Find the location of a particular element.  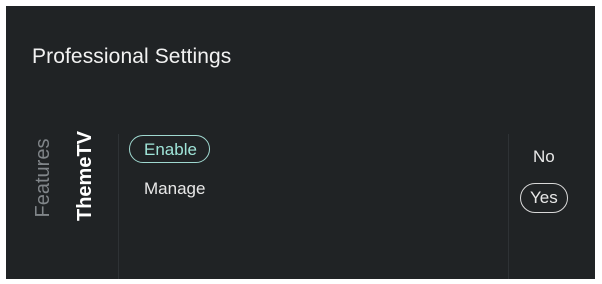

column-divider-left is located at coordinates (118, 206).